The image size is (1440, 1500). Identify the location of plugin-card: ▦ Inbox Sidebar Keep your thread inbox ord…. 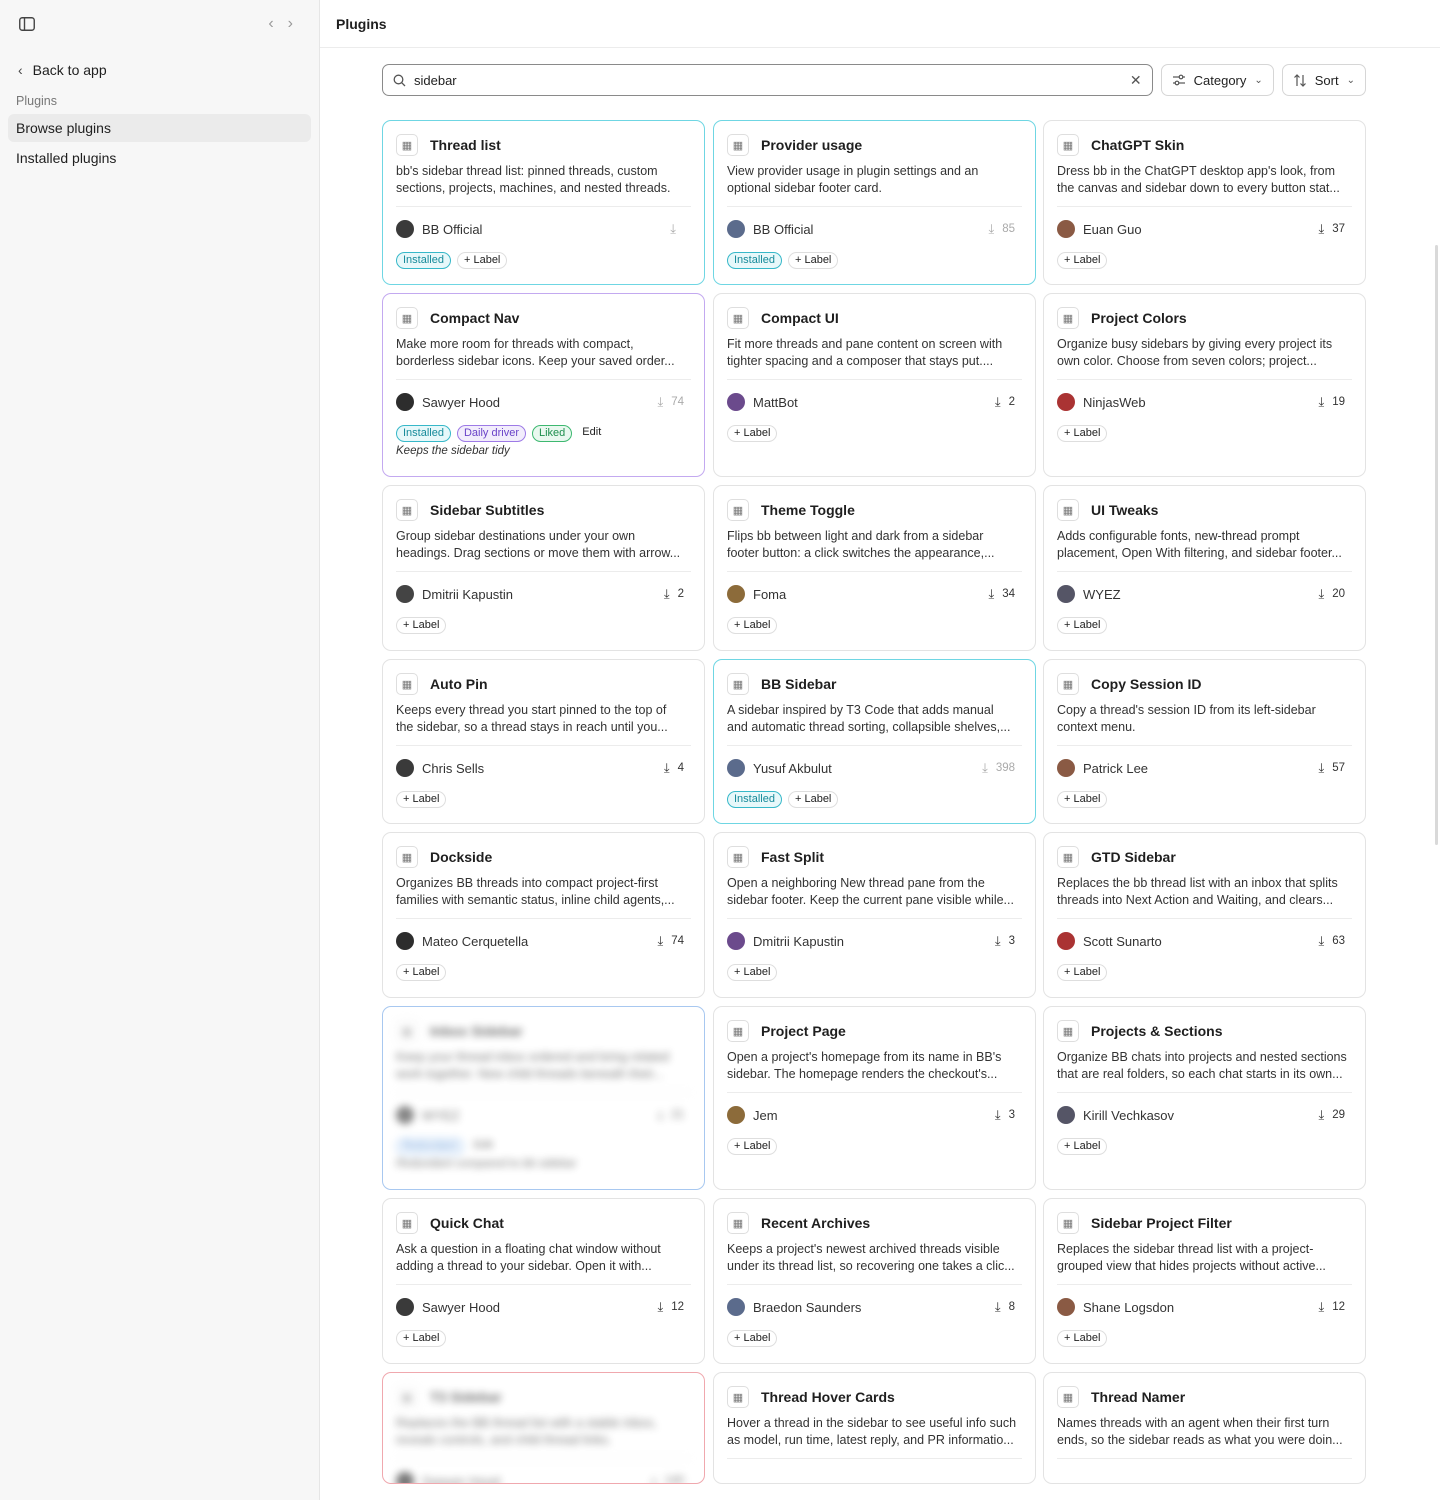
(543, 1098).